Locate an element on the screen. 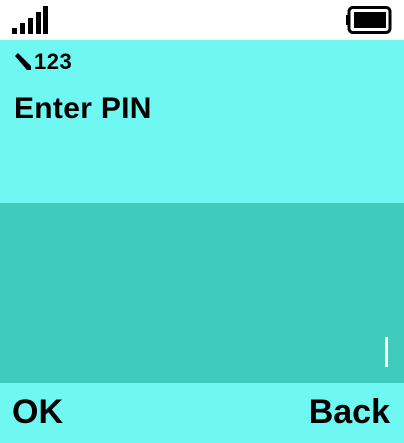  signal-bars-icon is located at coordinates (30, 20).